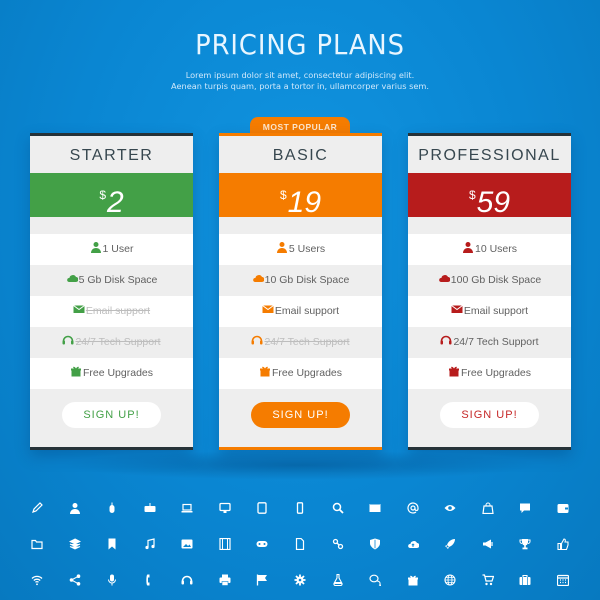 The height and width of the screenshot is (600, 600). Describe the element at coordinates (375, 580) in the screenshot. I see `chat-bubbles-icon` at that location.